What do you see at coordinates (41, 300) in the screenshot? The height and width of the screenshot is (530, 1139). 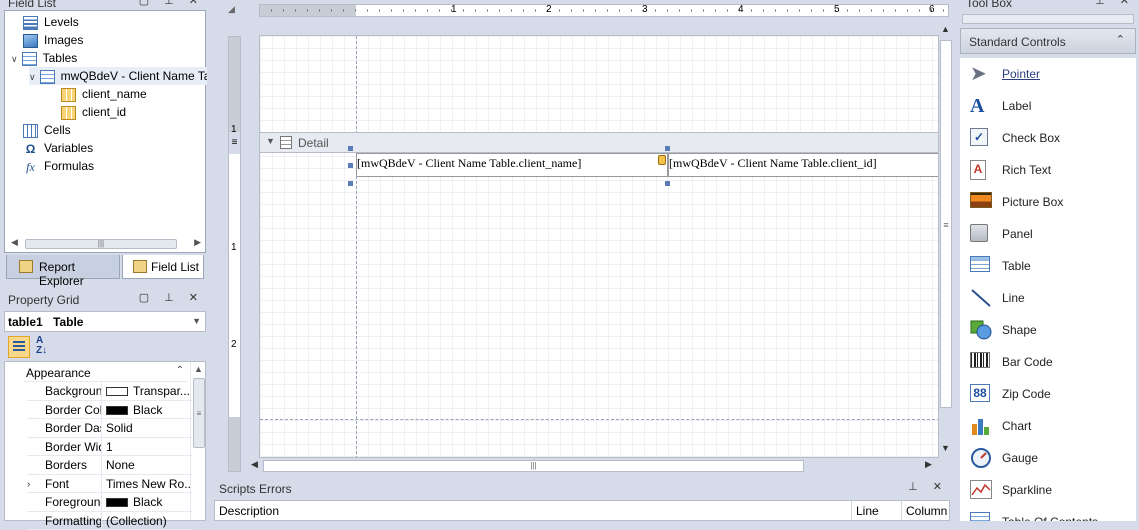 I see `property-grid-title: Property Grid` at bounding box center [41, 300].